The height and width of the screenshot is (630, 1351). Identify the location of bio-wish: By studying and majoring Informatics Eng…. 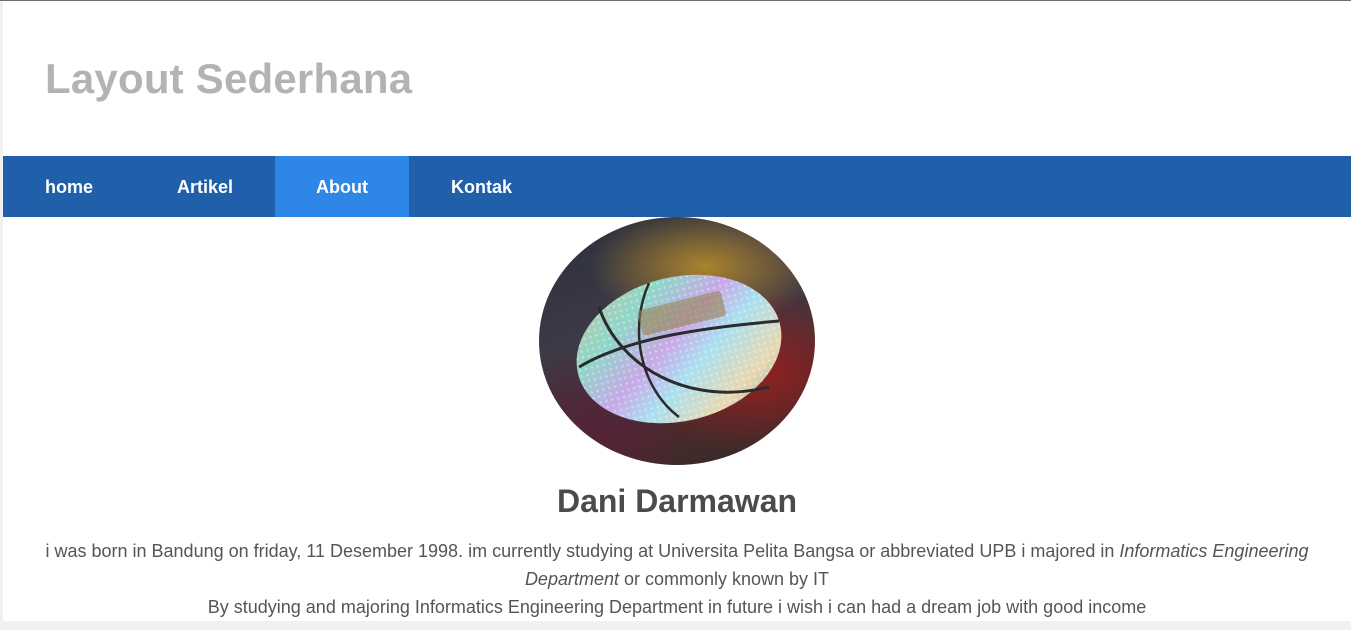
(677, 607).